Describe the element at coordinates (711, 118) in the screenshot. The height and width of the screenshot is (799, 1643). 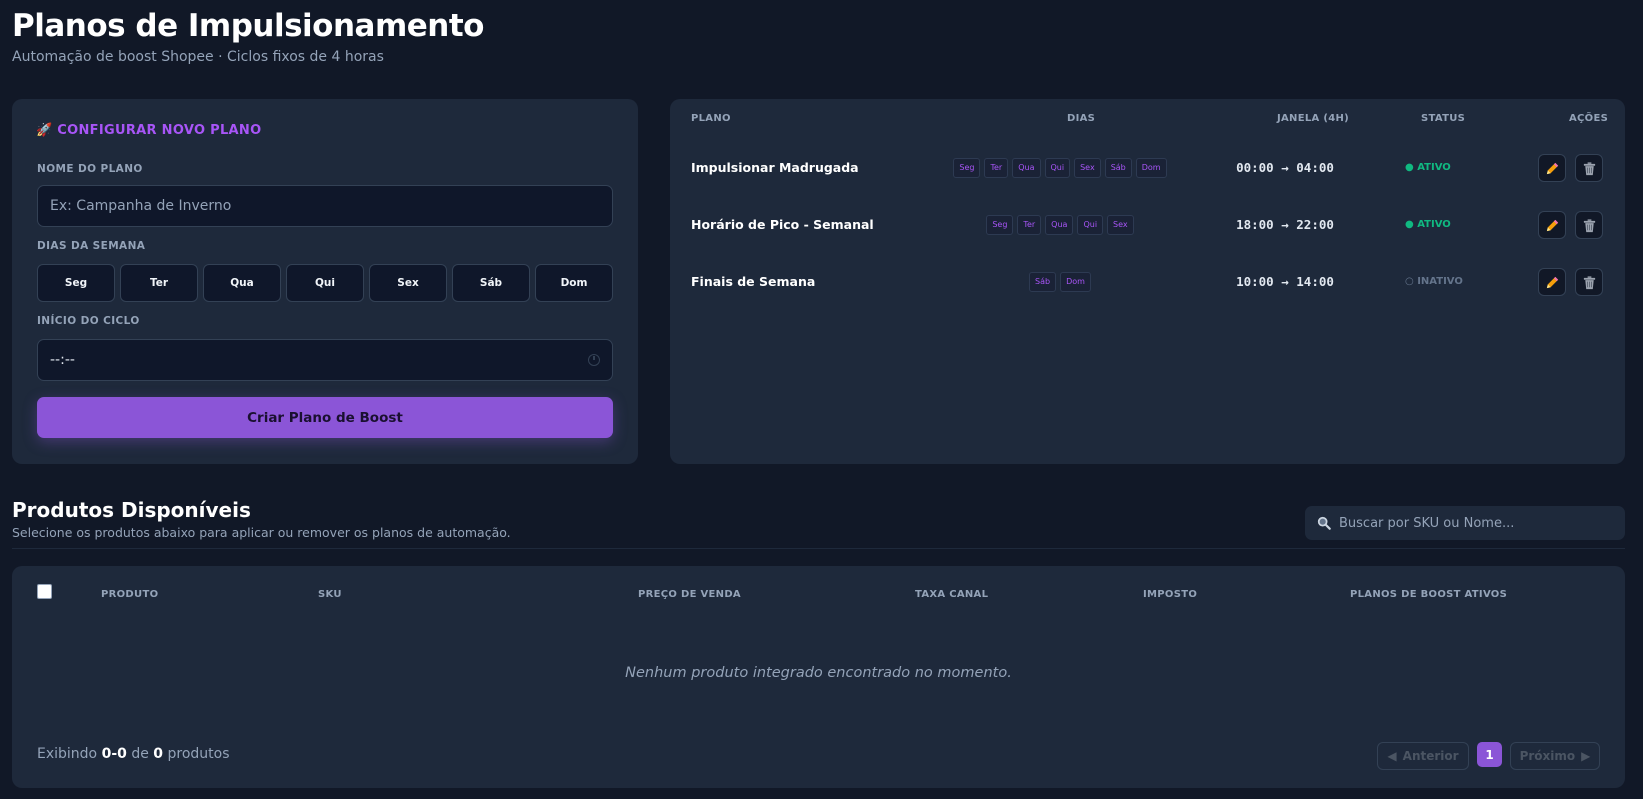
I see `col-header-plan: PLANO` at that location.